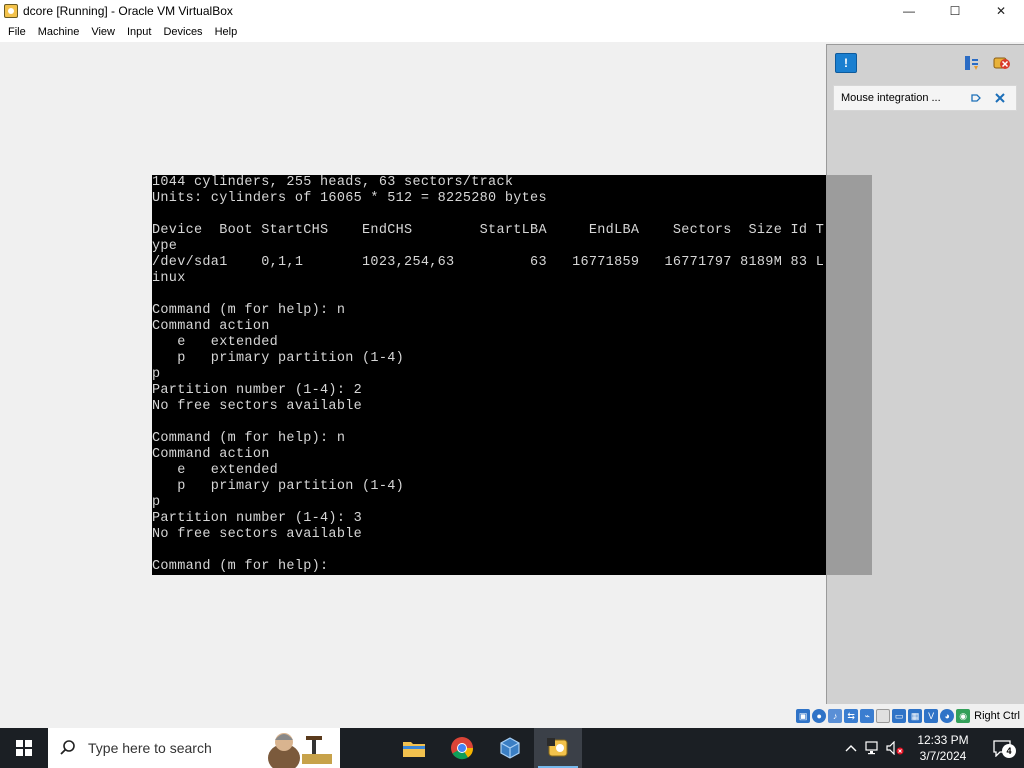  Describe the element at coordinates (883, 716) in the screenshot. I see `shared-folders-icon` at that location.